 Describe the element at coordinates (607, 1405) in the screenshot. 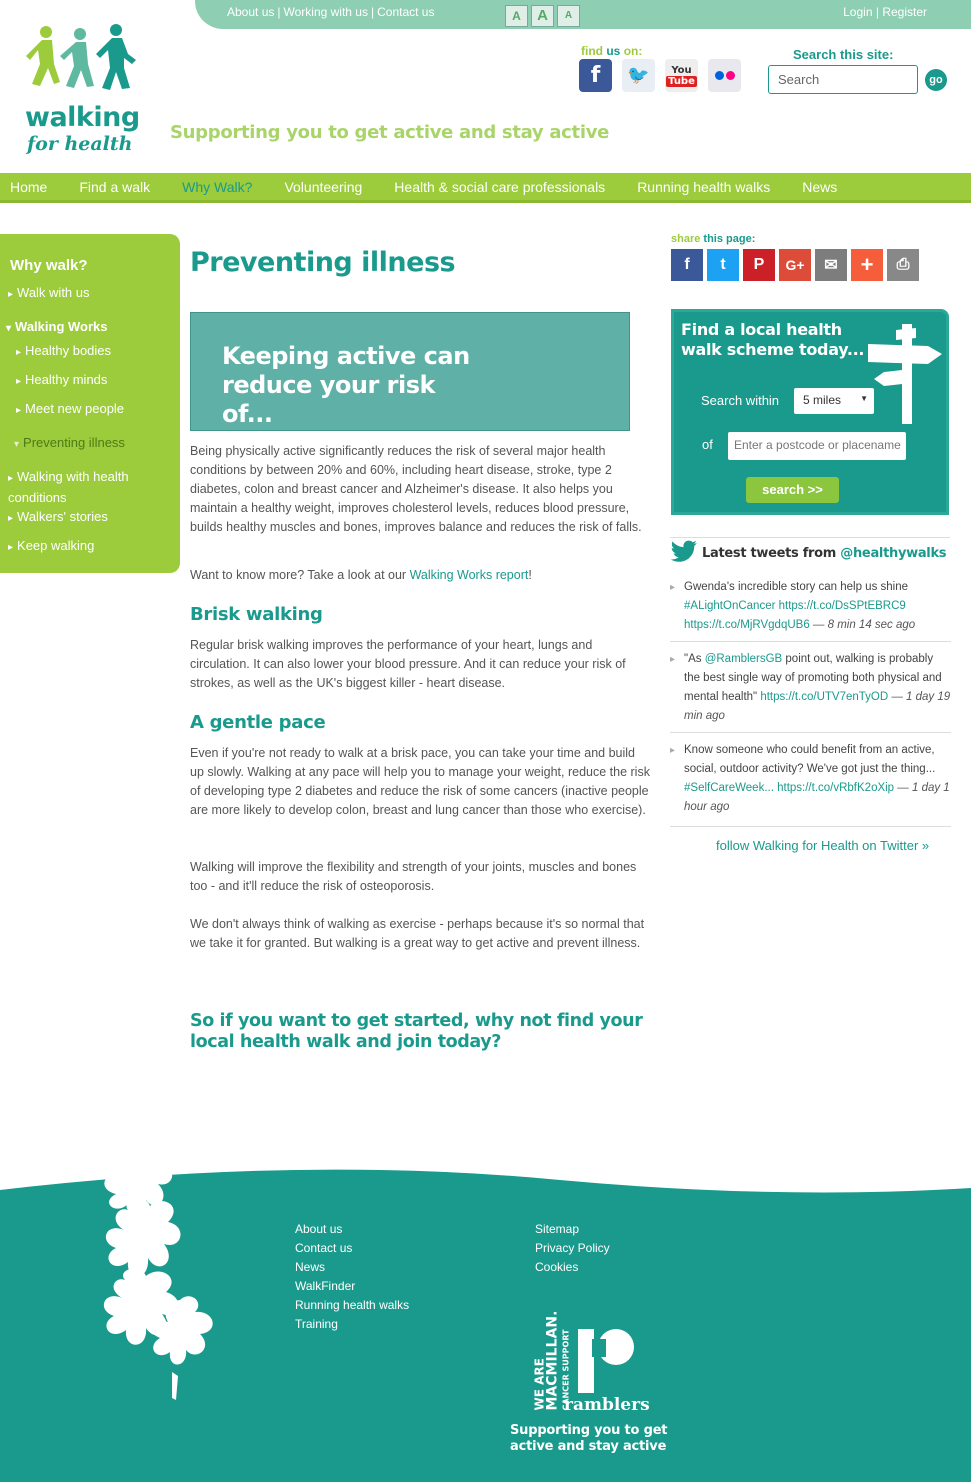

I see `ramblers-logo-text: ramblers` at that location.